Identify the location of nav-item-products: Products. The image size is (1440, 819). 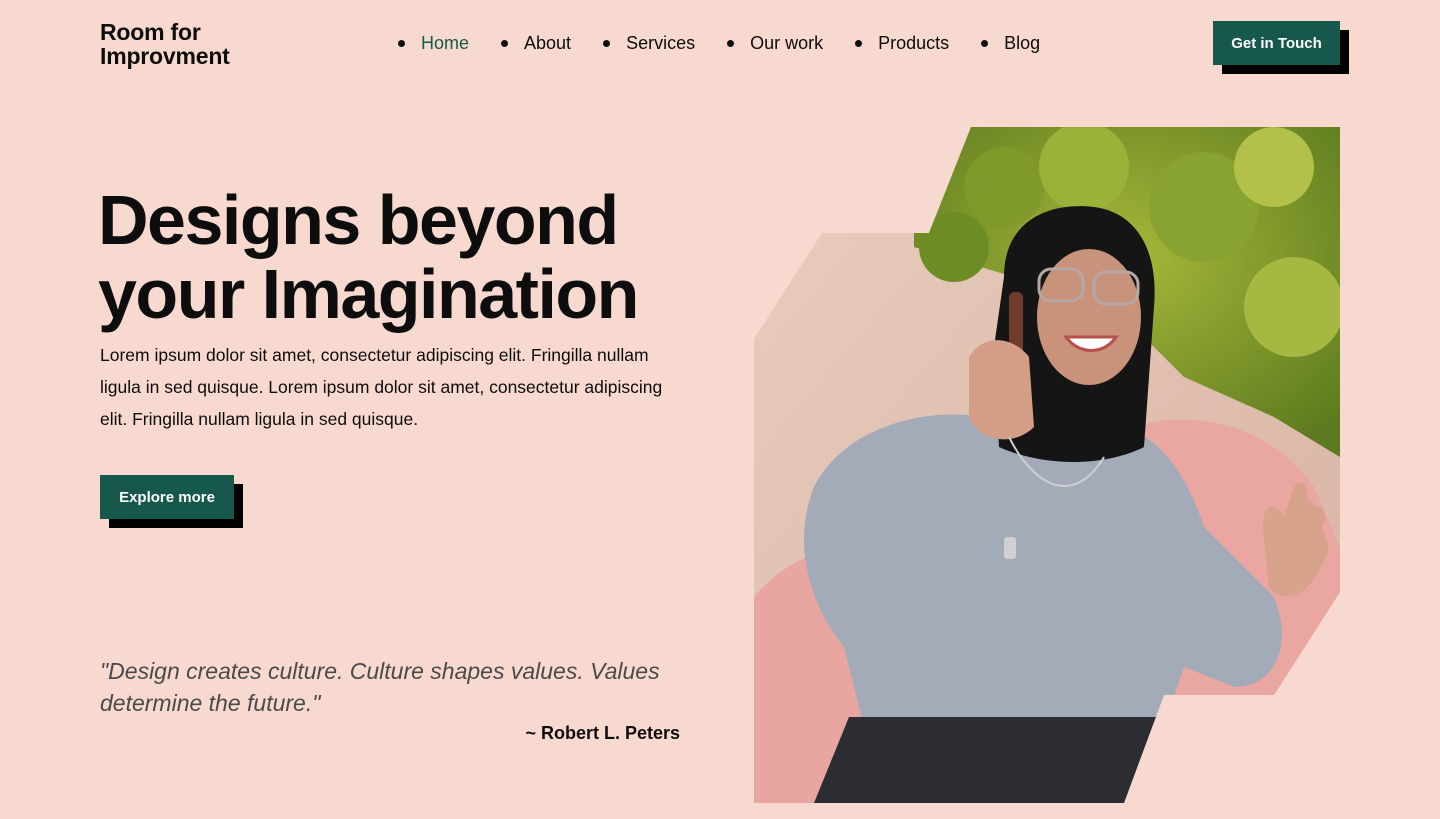
(902, 43).